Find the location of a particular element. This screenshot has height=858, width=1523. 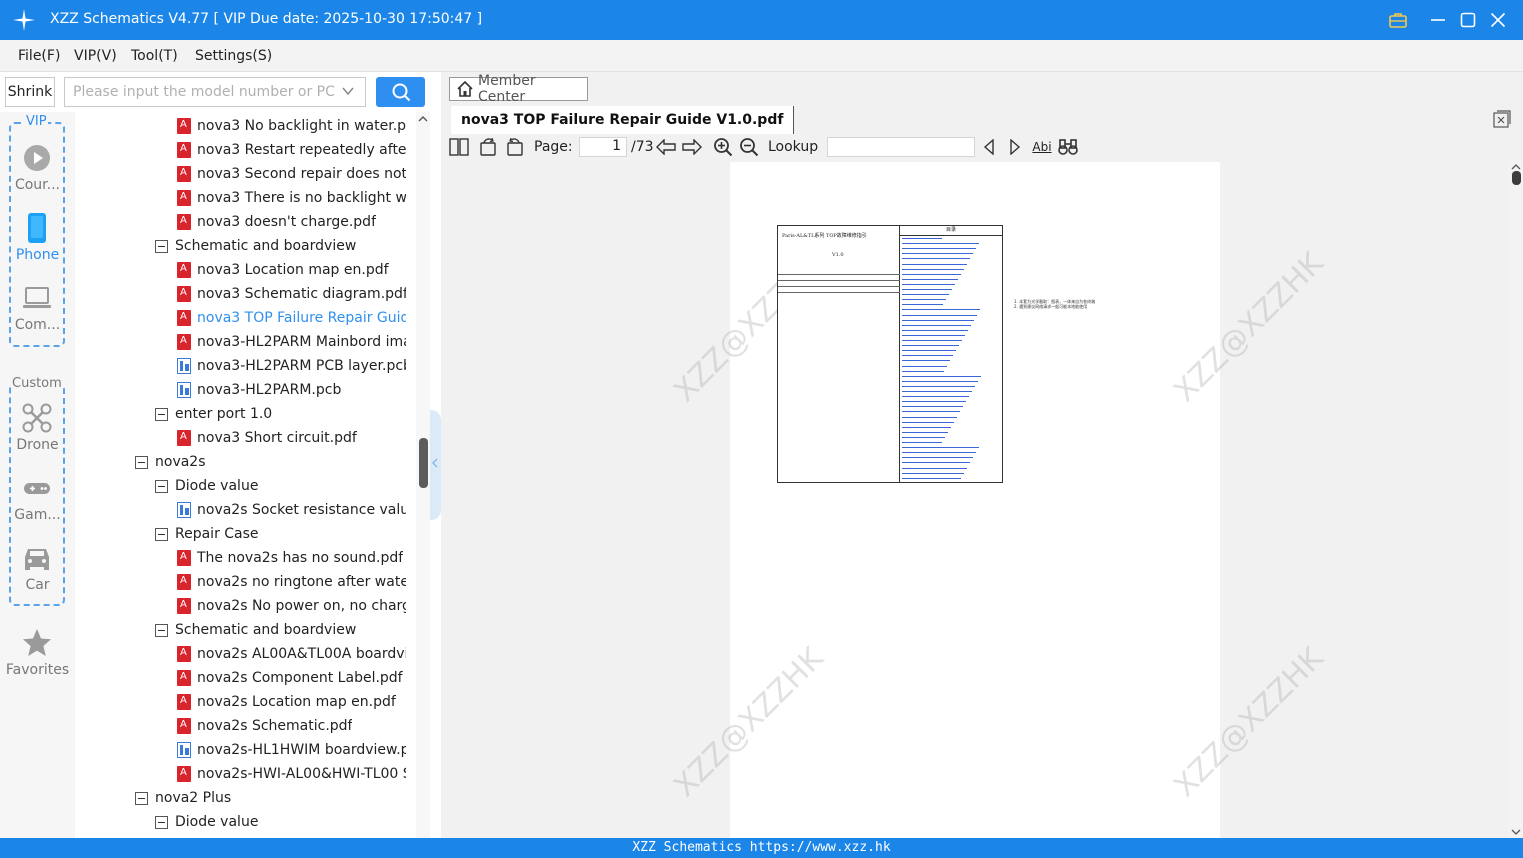

laptop-icon is located at coordinates (37, 298).